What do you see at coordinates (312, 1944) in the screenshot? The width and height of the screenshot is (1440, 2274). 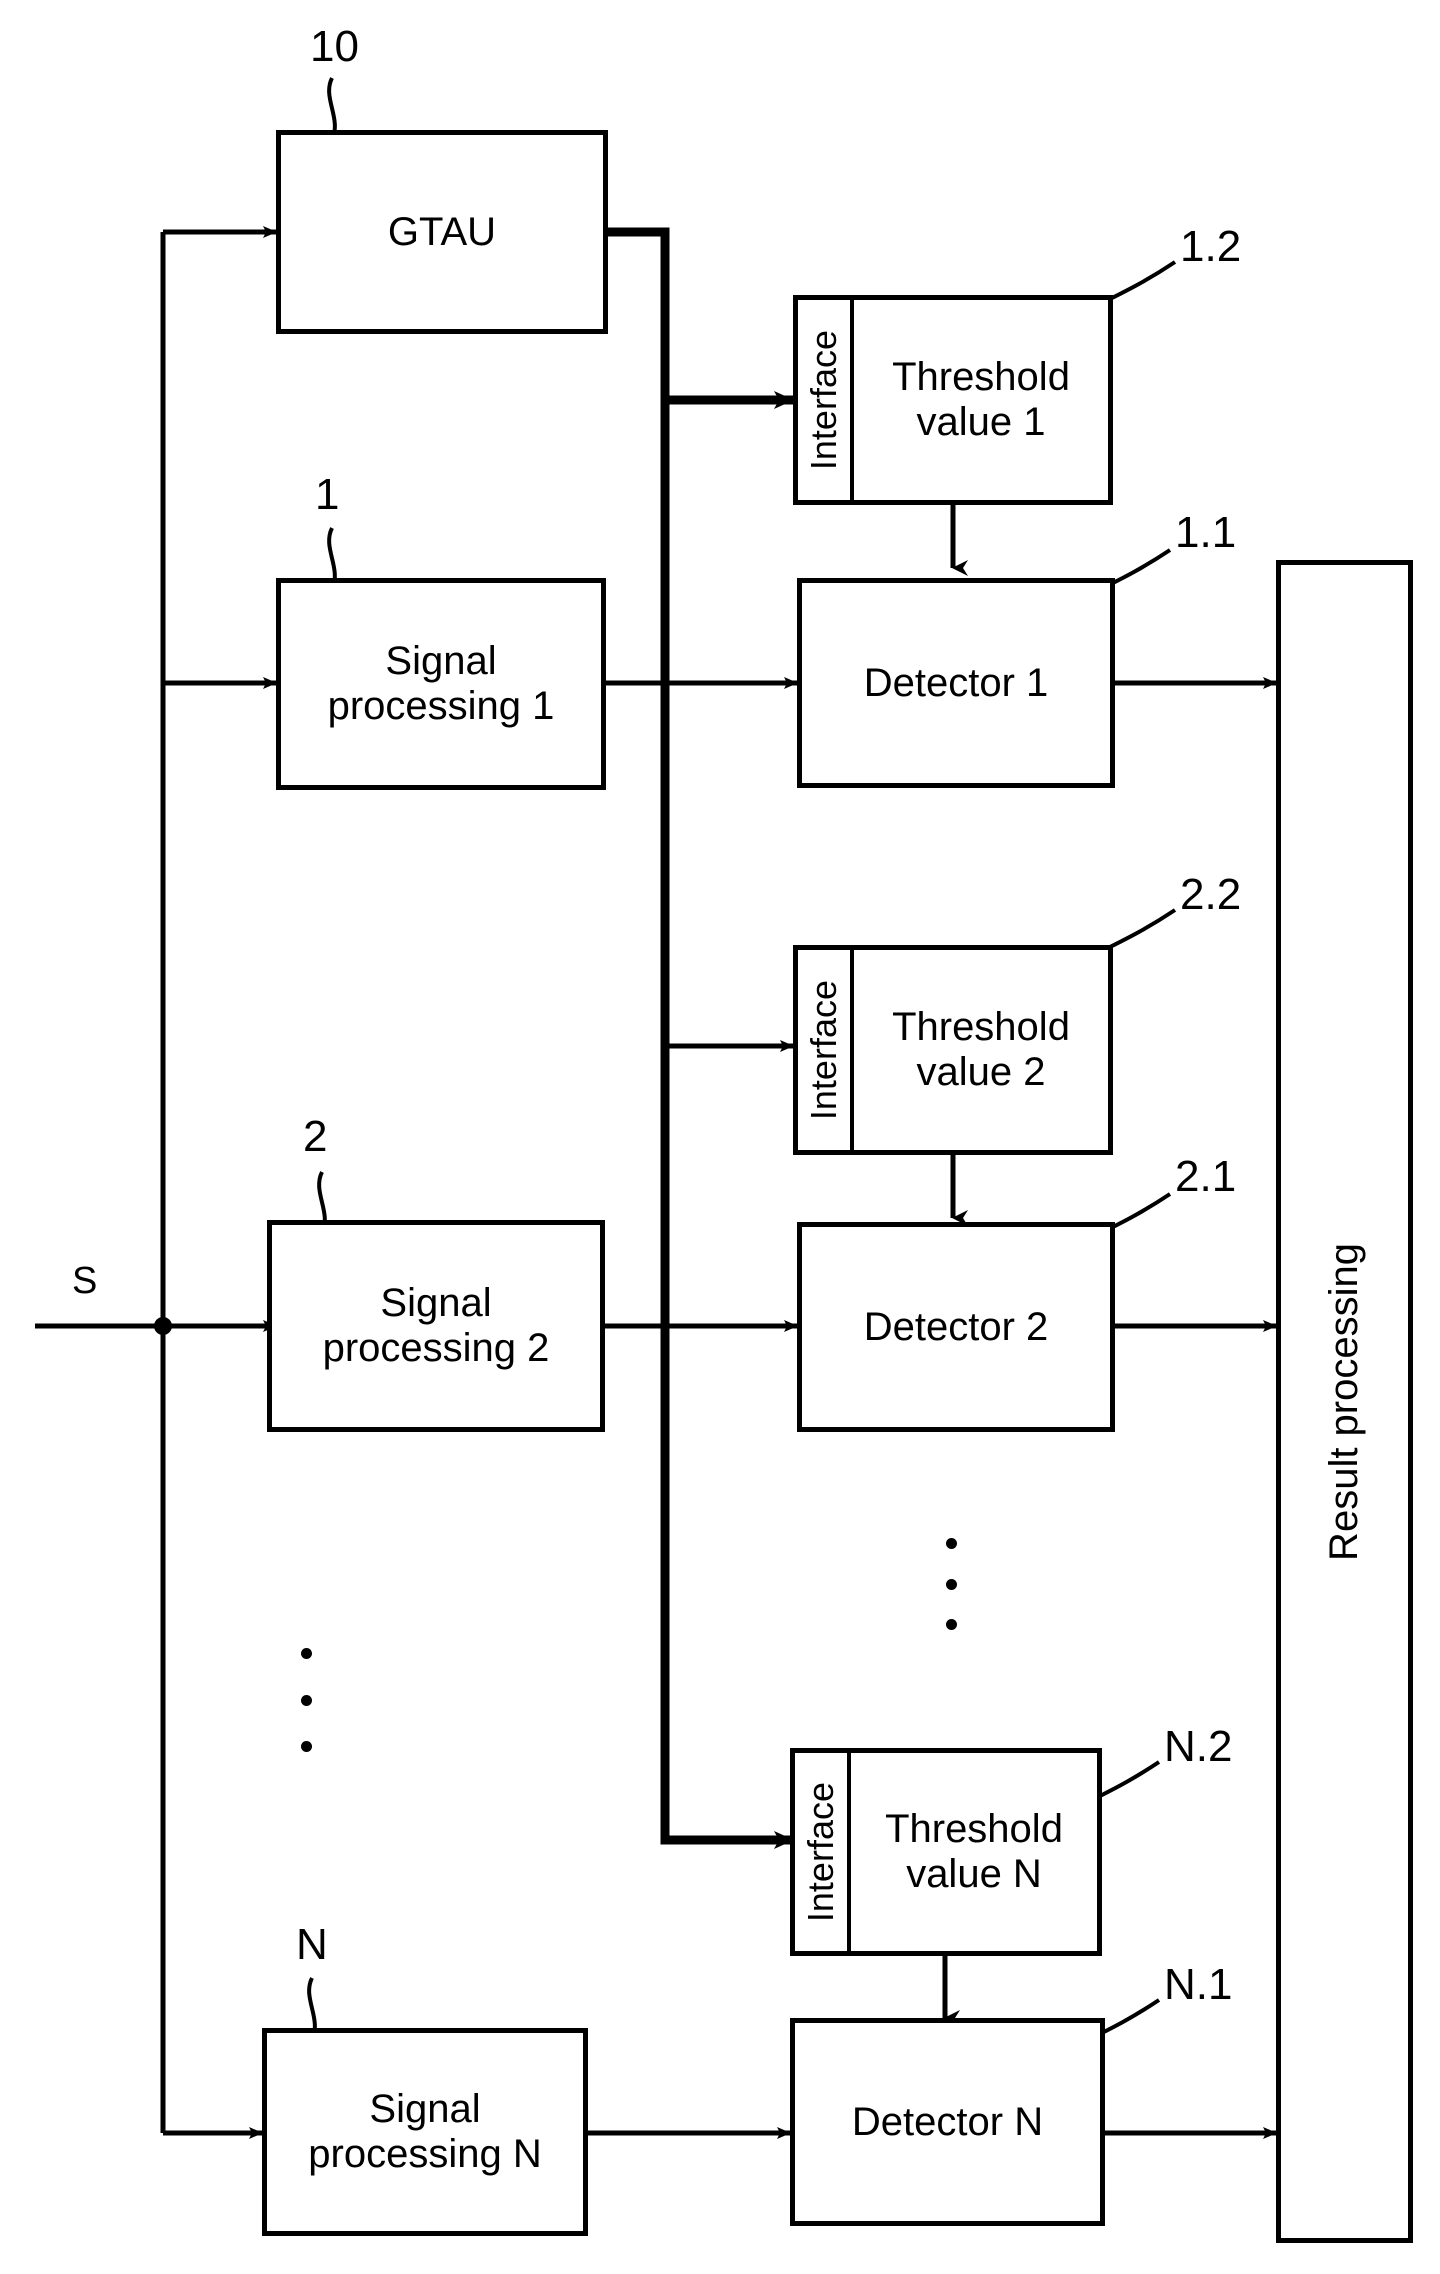 I see `ref-n: N` at bounding box center [312, 1944].